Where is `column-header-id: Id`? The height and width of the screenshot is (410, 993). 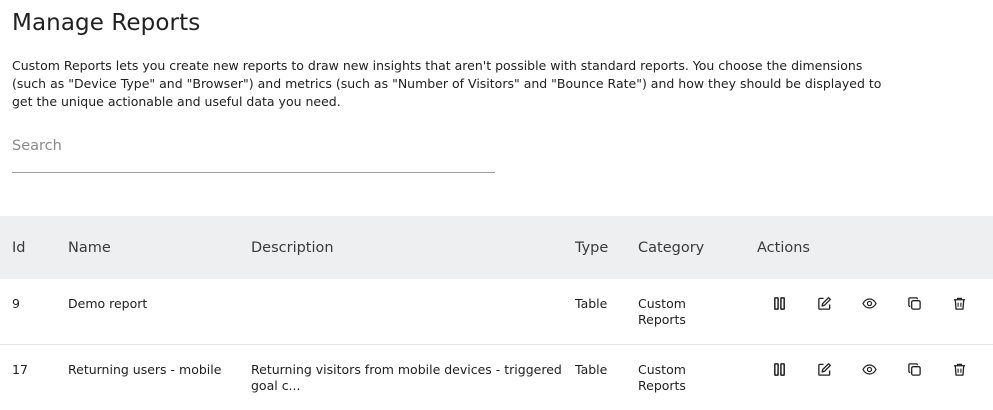 column-header-id: Id is located at coordinates (18, 248).